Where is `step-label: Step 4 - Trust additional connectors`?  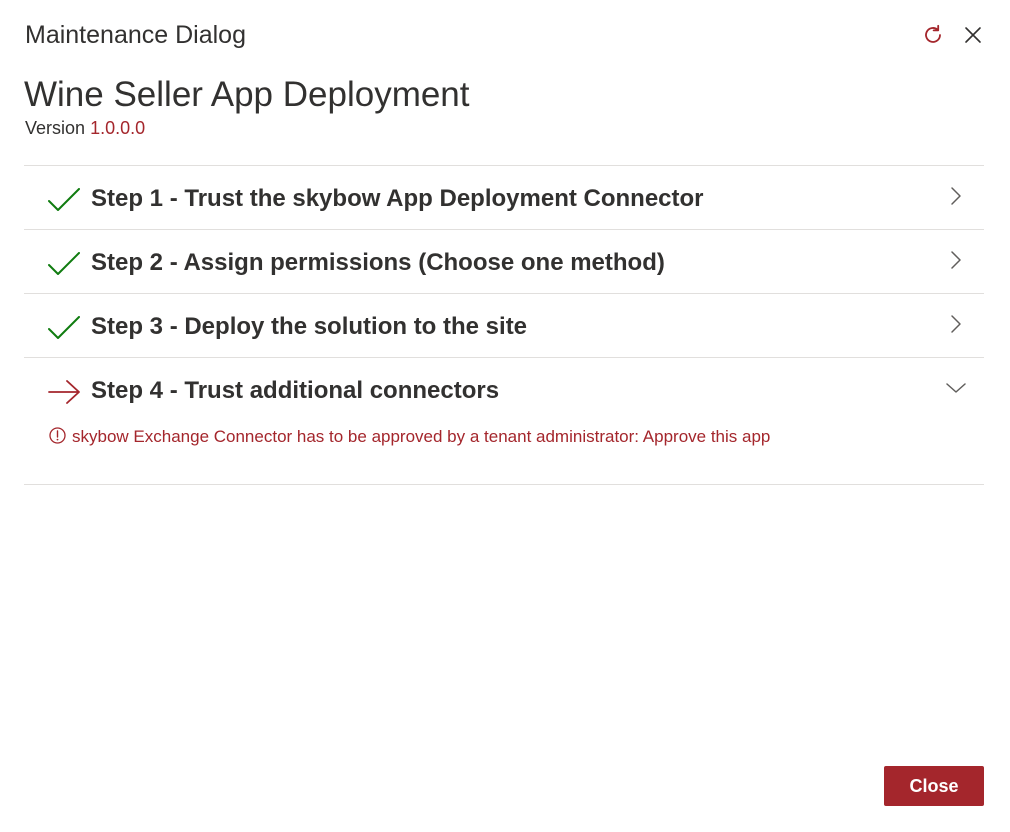 step-label: Step 4 - Trust additional connectors is located at coordinates (295, 390).